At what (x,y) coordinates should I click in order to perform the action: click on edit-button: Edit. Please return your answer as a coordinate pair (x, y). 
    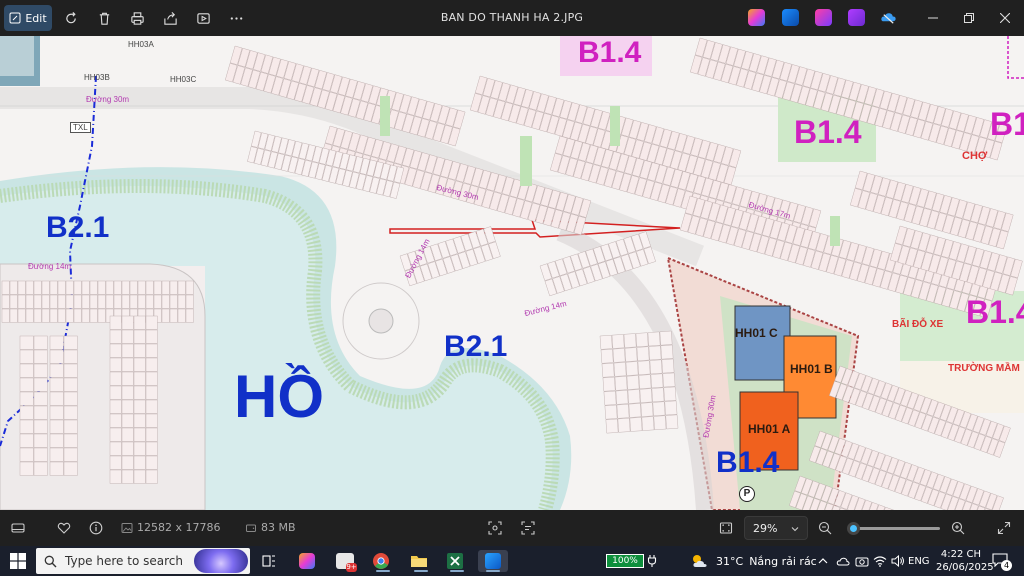
    Looking at the image, I should click on (28, 18).